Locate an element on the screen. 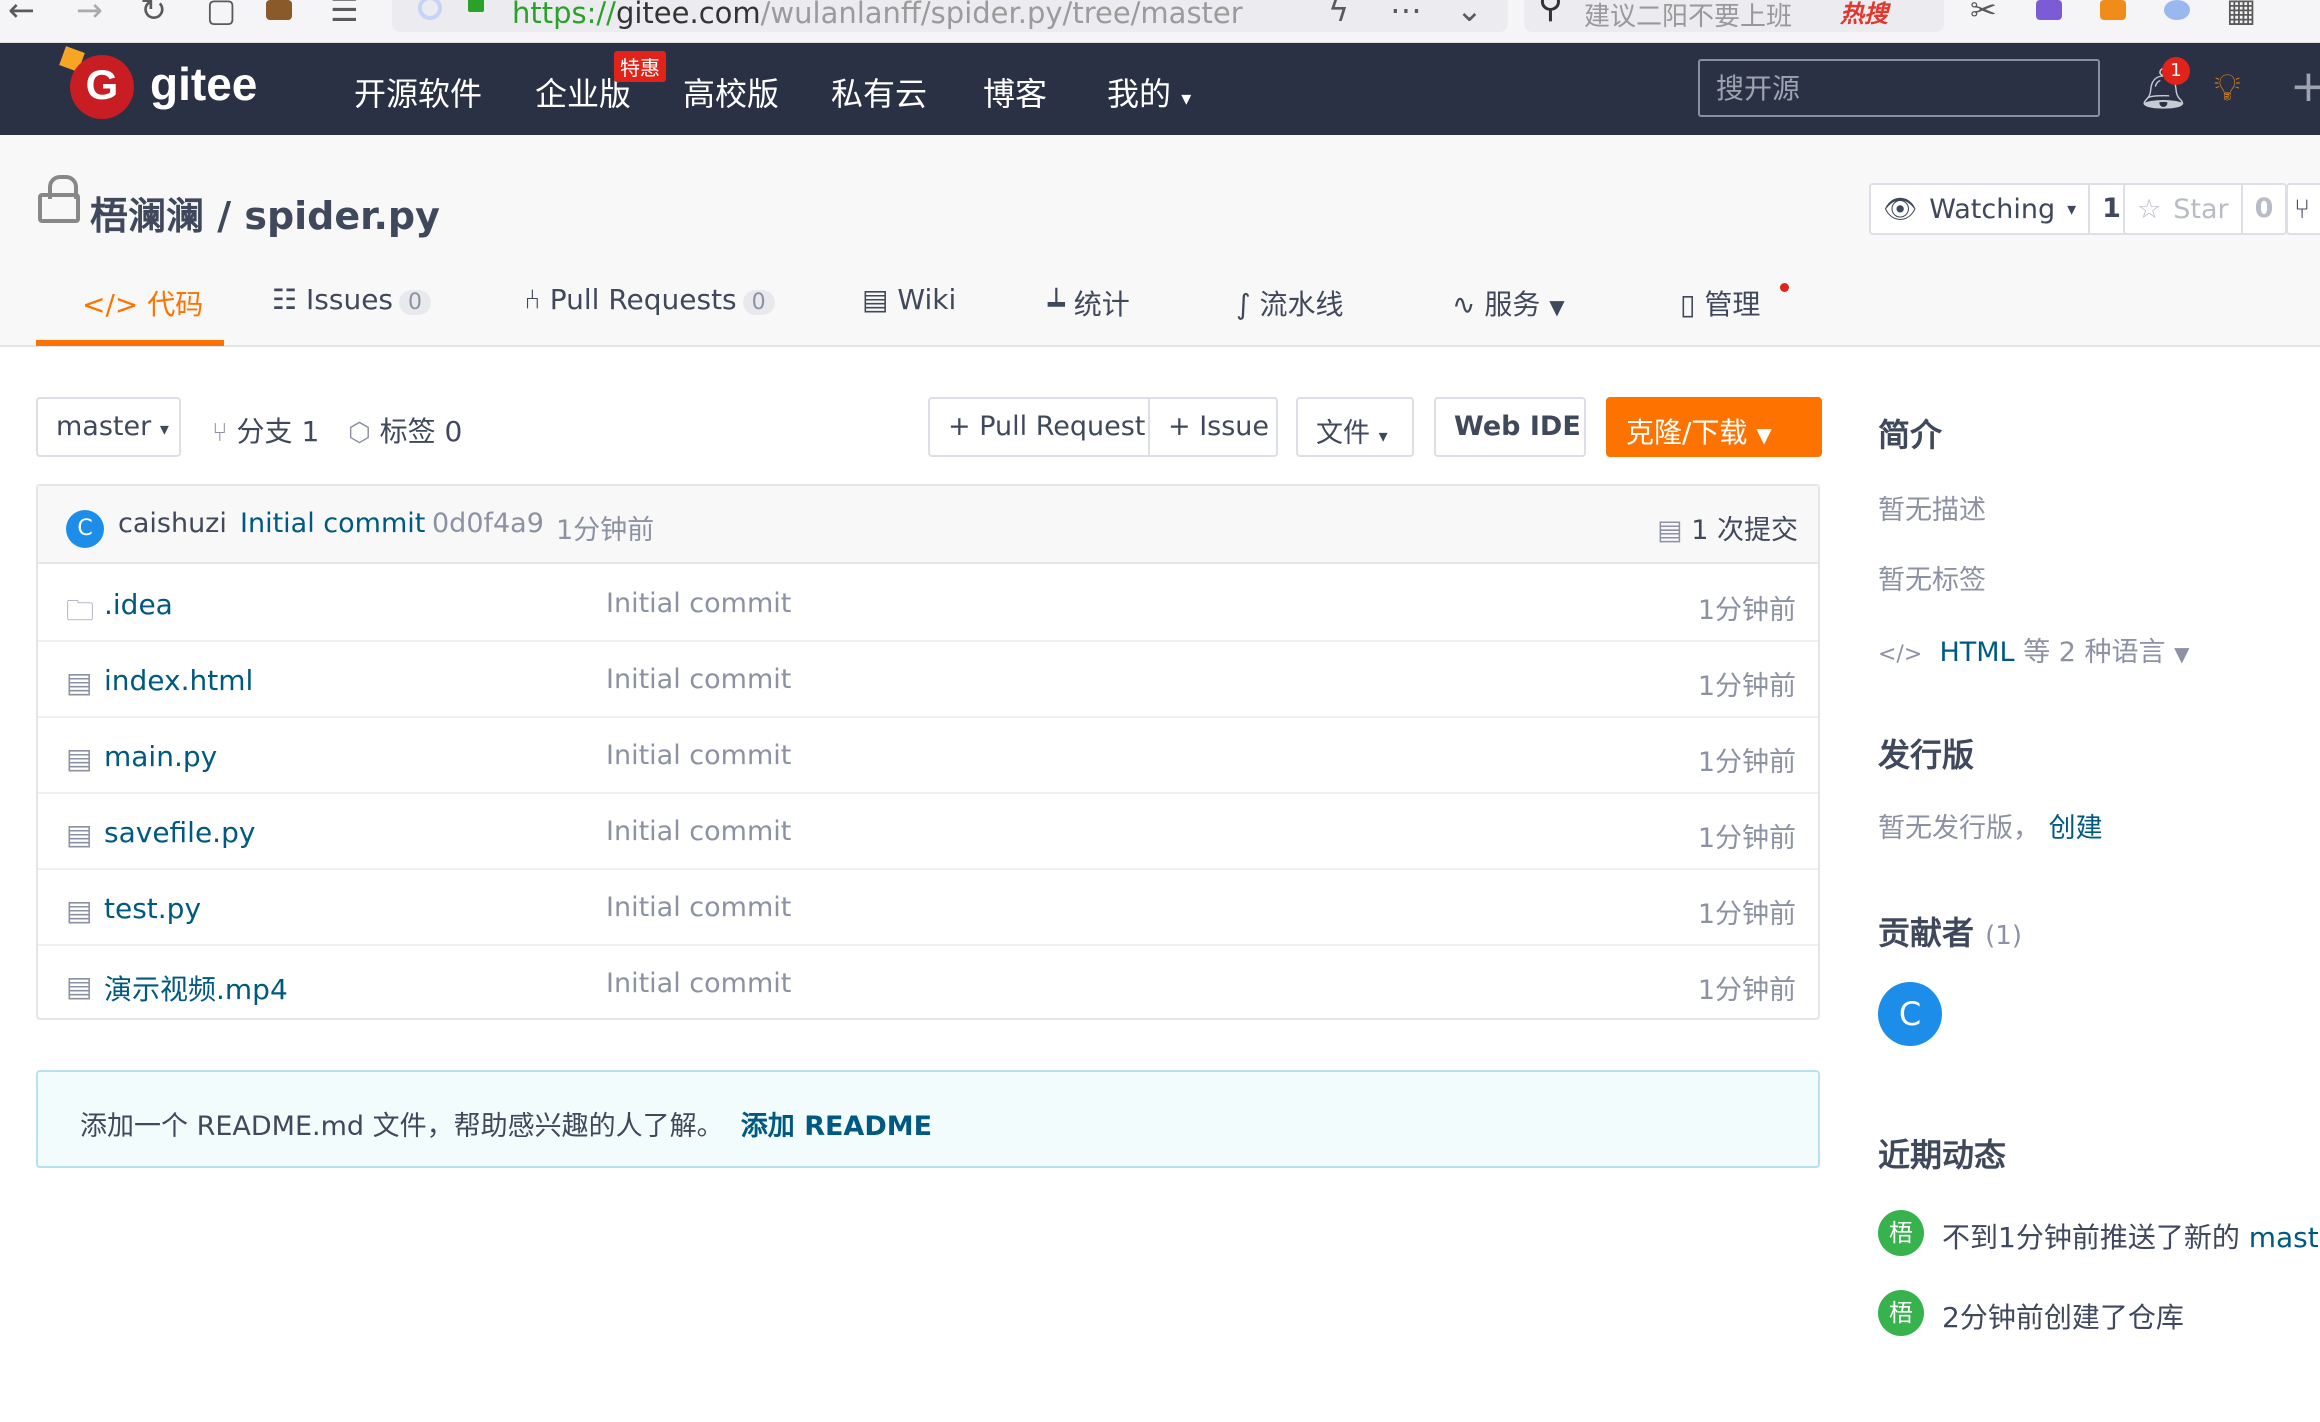 The width and height of the screenshot is (2320, 1422). more-icon: ⋯ is located at coordinates (1406, 13).